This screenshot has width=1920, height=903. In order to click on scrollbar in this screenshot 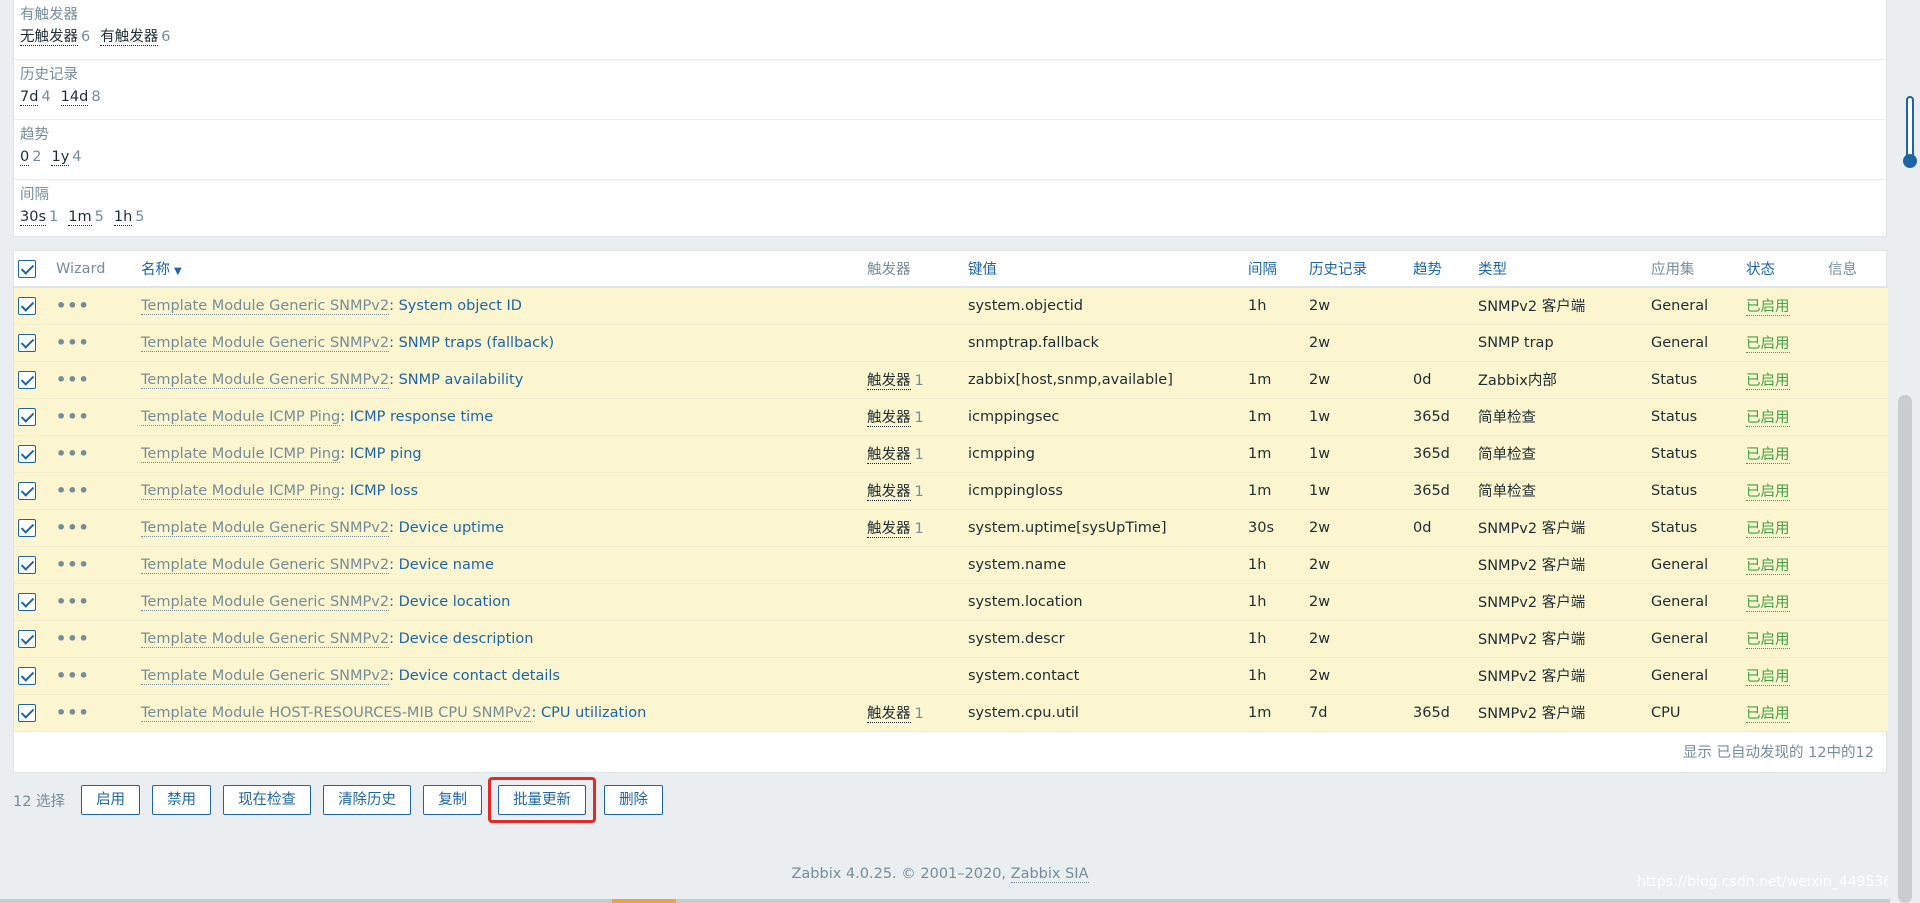, I will do `click(1904, 451)`.